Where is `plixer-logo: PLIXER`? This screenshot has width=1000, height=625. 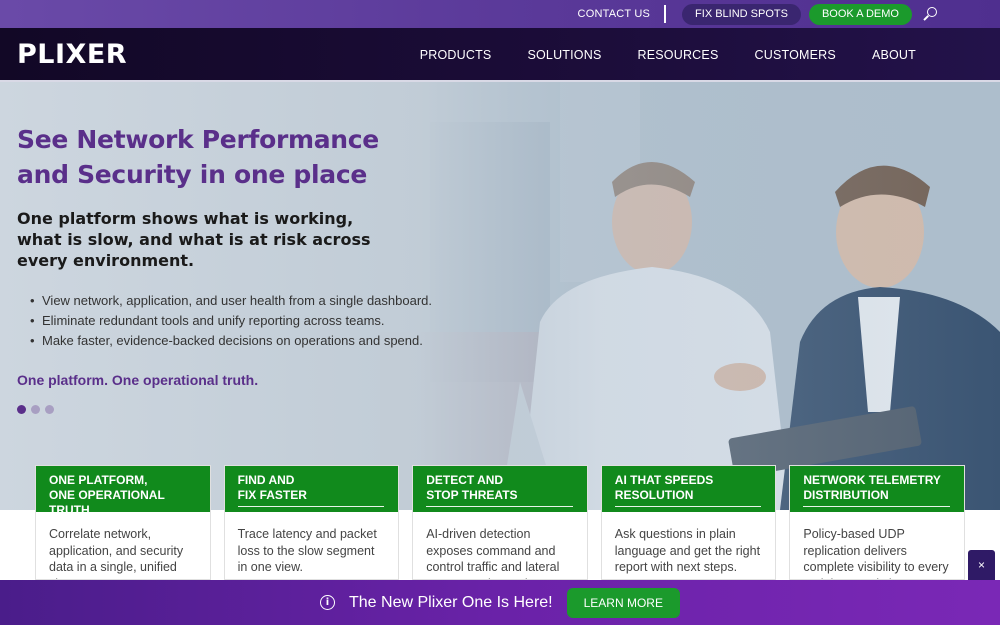 plixer-logo: PLIXER is located at coordinates (72, 54).